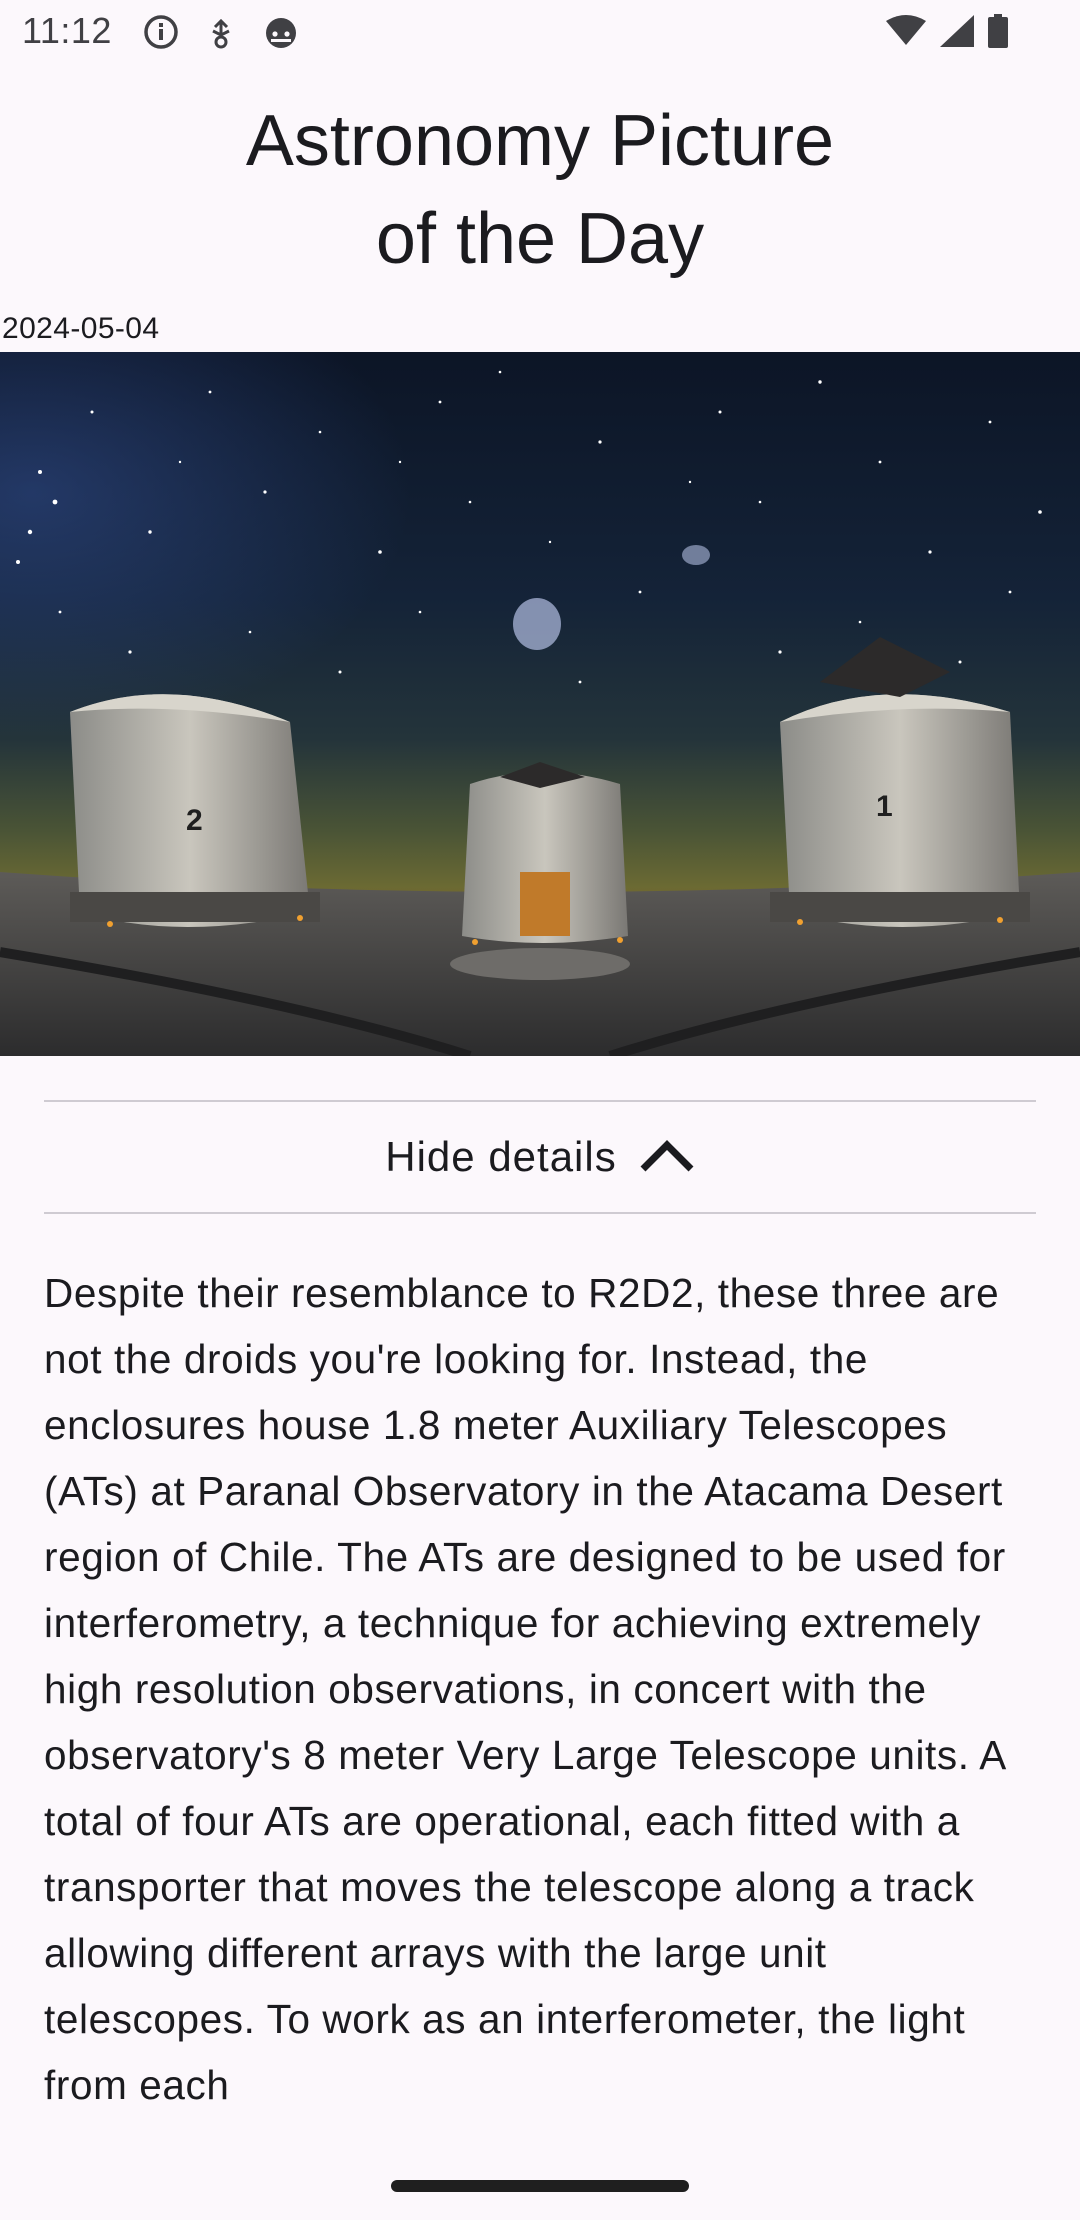 The width and height of the screenshot is (1080, 2220). I want to click on status-icons-right, so click(947, 33).